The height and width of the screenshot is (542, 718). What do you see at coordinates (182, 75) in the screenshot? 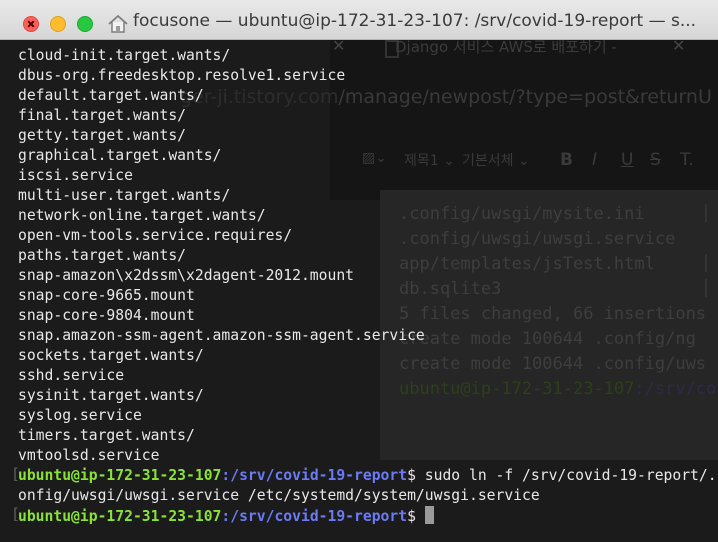
I see `terminal-line: dbus-org.freedesktop.resolve1.service` at bounding box center [182, 75].